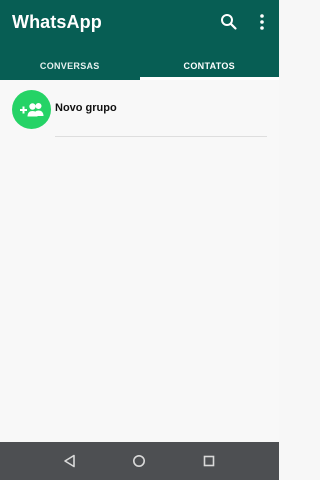 Image resolution: width=320 pixels, height=480 pixels. I want to click on tab-contatos: CONTATOS, so click(209, 66).